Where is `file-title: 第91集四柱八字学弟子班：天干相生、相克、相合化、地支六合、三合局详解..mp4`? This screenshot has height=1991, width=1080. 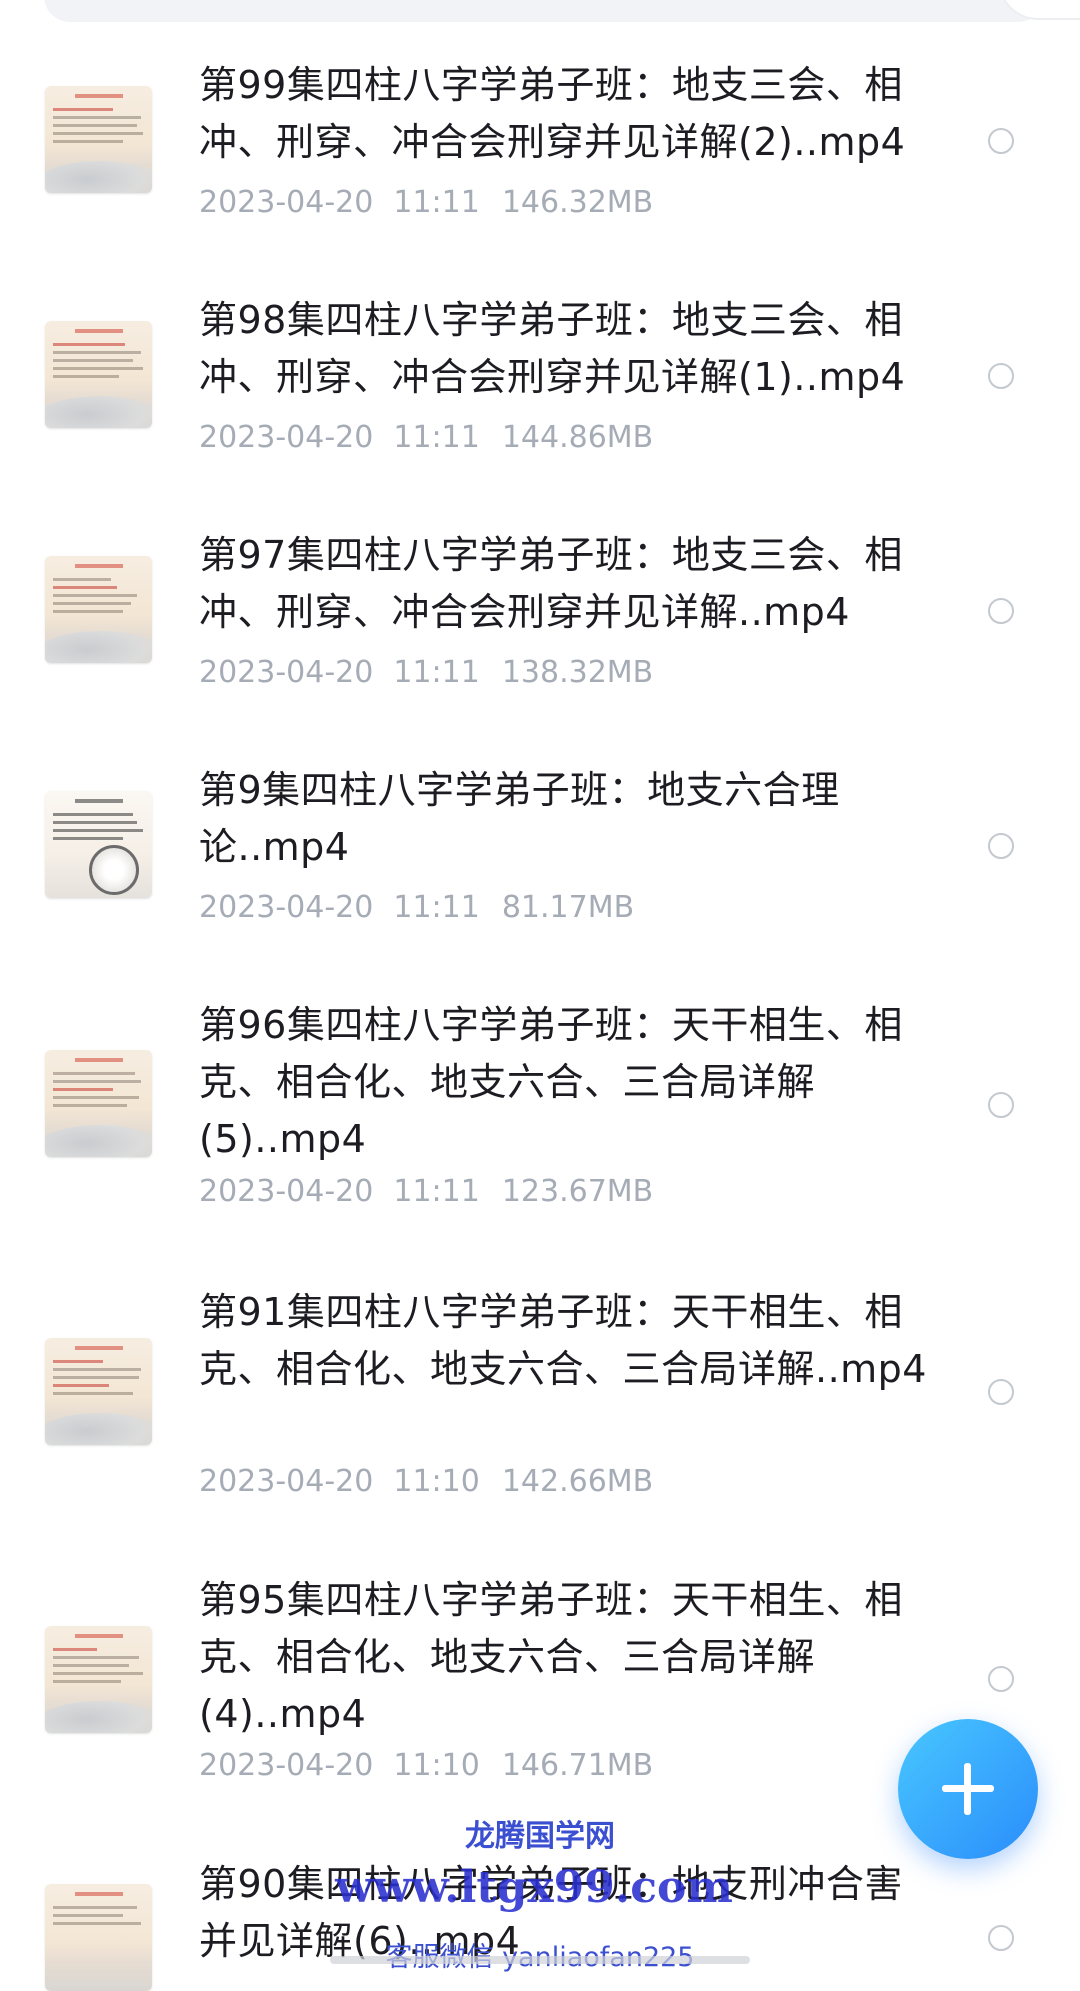 file-title: 第91集四柱八字学弟子班：天干相生、相克、相合化、地支六合、三合局详解..mp4 is located at coordinates (563, 1340).